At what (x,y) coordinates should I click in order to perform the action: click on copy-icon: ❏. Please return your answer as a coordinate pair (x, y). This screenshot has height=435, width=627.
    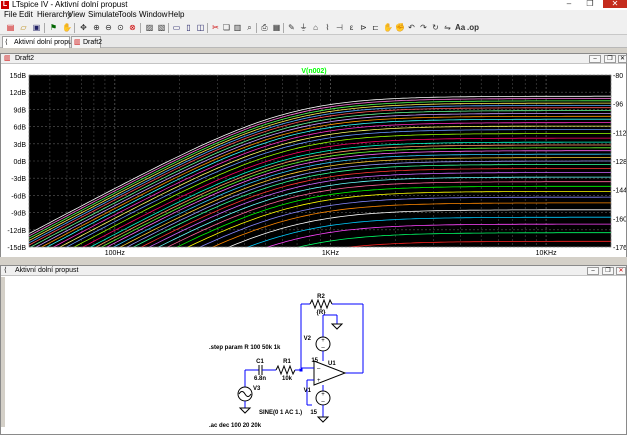
    Looking at the image, I should click on (226, 27).